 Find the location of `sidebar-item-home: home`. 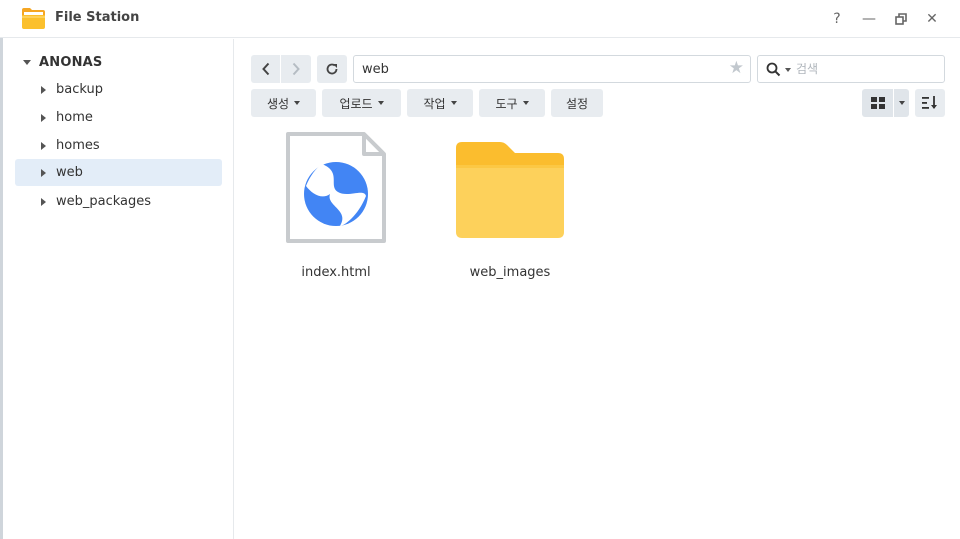

sidebar-item-home: home is located at coordinates (118, 117).